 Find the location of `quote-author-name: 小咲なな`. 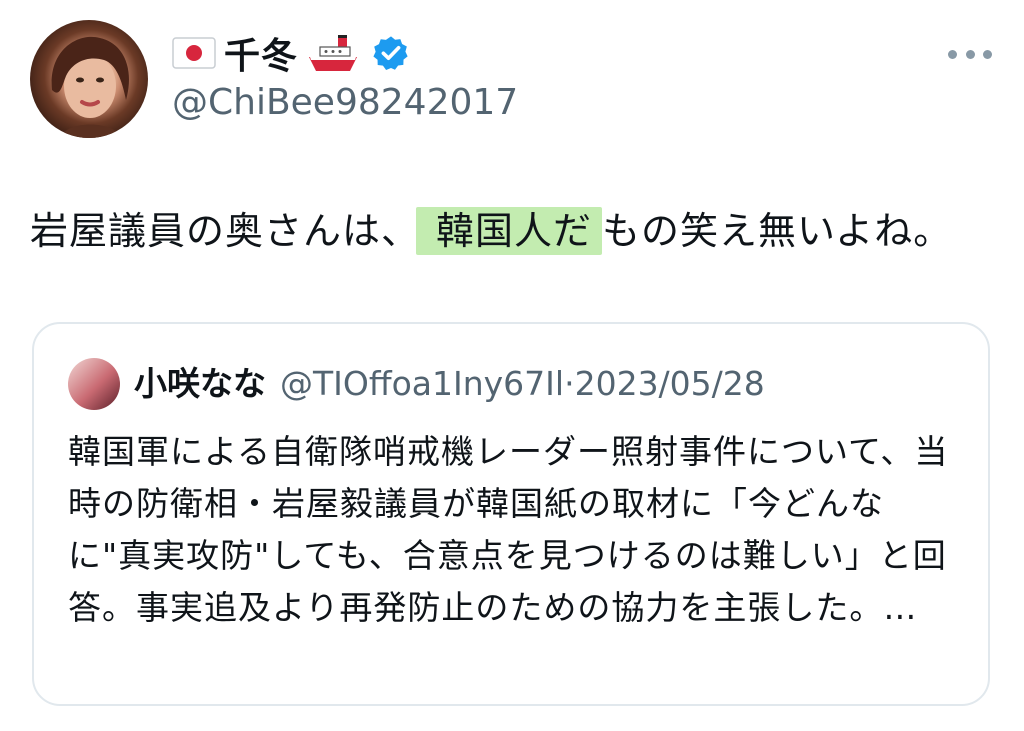

quote-author-name: 小咲なな is located at coordinates (200, 383).